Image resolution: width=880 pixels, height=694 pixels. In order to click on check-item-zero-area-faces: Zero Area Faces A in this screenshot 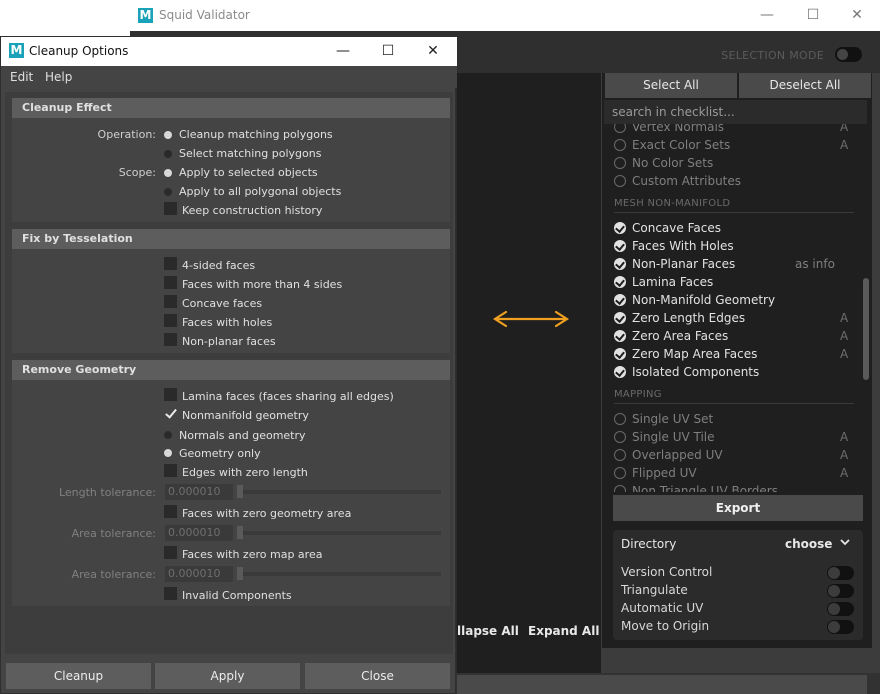, I will do `click(734, 336)`.